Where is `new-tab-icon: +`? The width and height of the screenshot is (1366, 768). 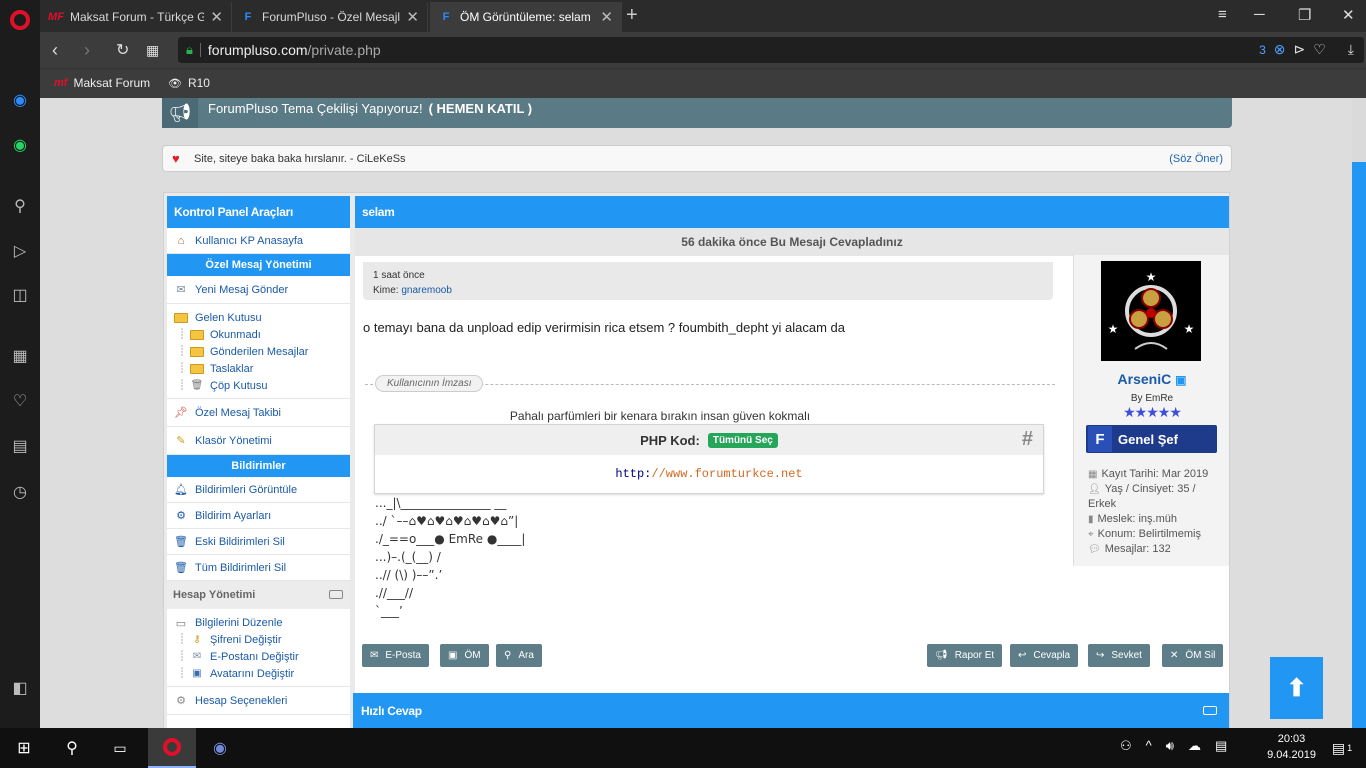
new-tab-icon: + is located at coordinates (632, 15).